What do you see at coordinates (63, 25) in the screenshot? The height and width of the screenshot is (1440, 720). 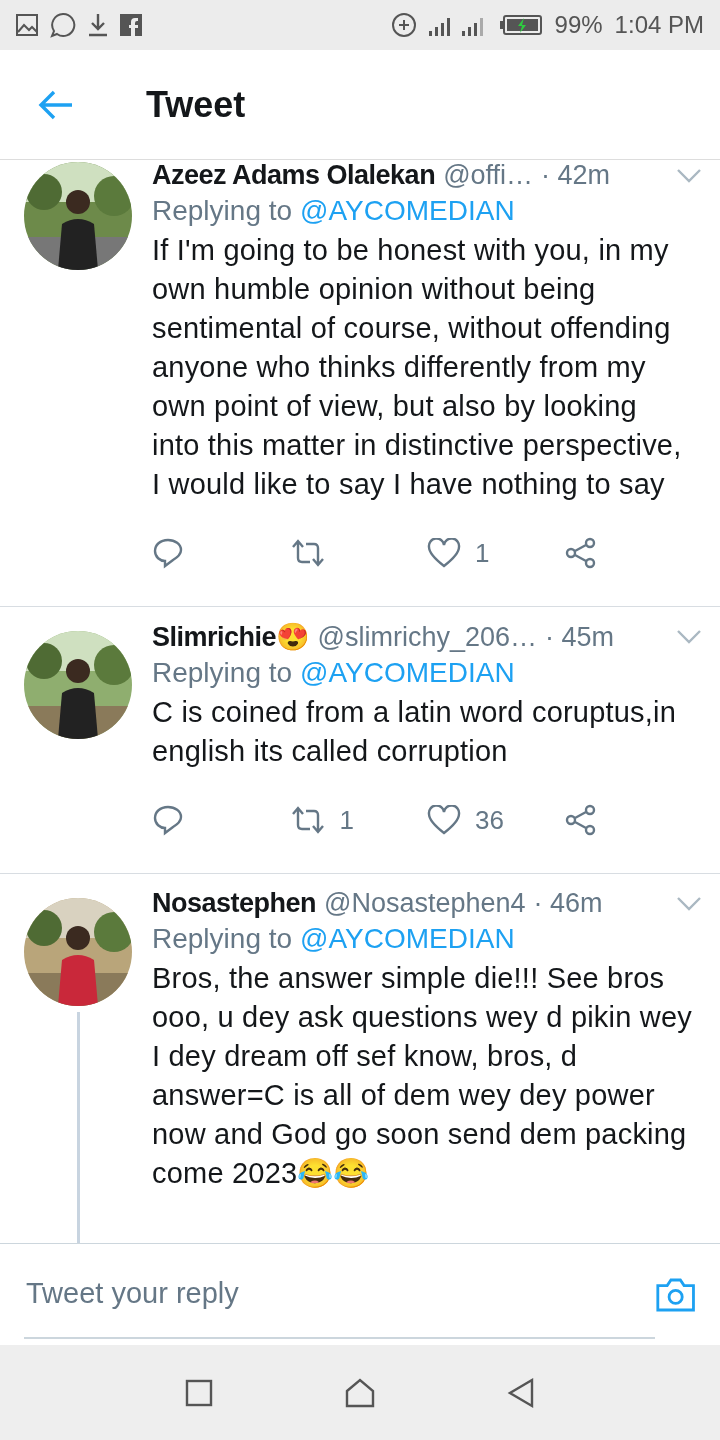 I see `chat-bubble-icon` at bounding box center [63, 25].